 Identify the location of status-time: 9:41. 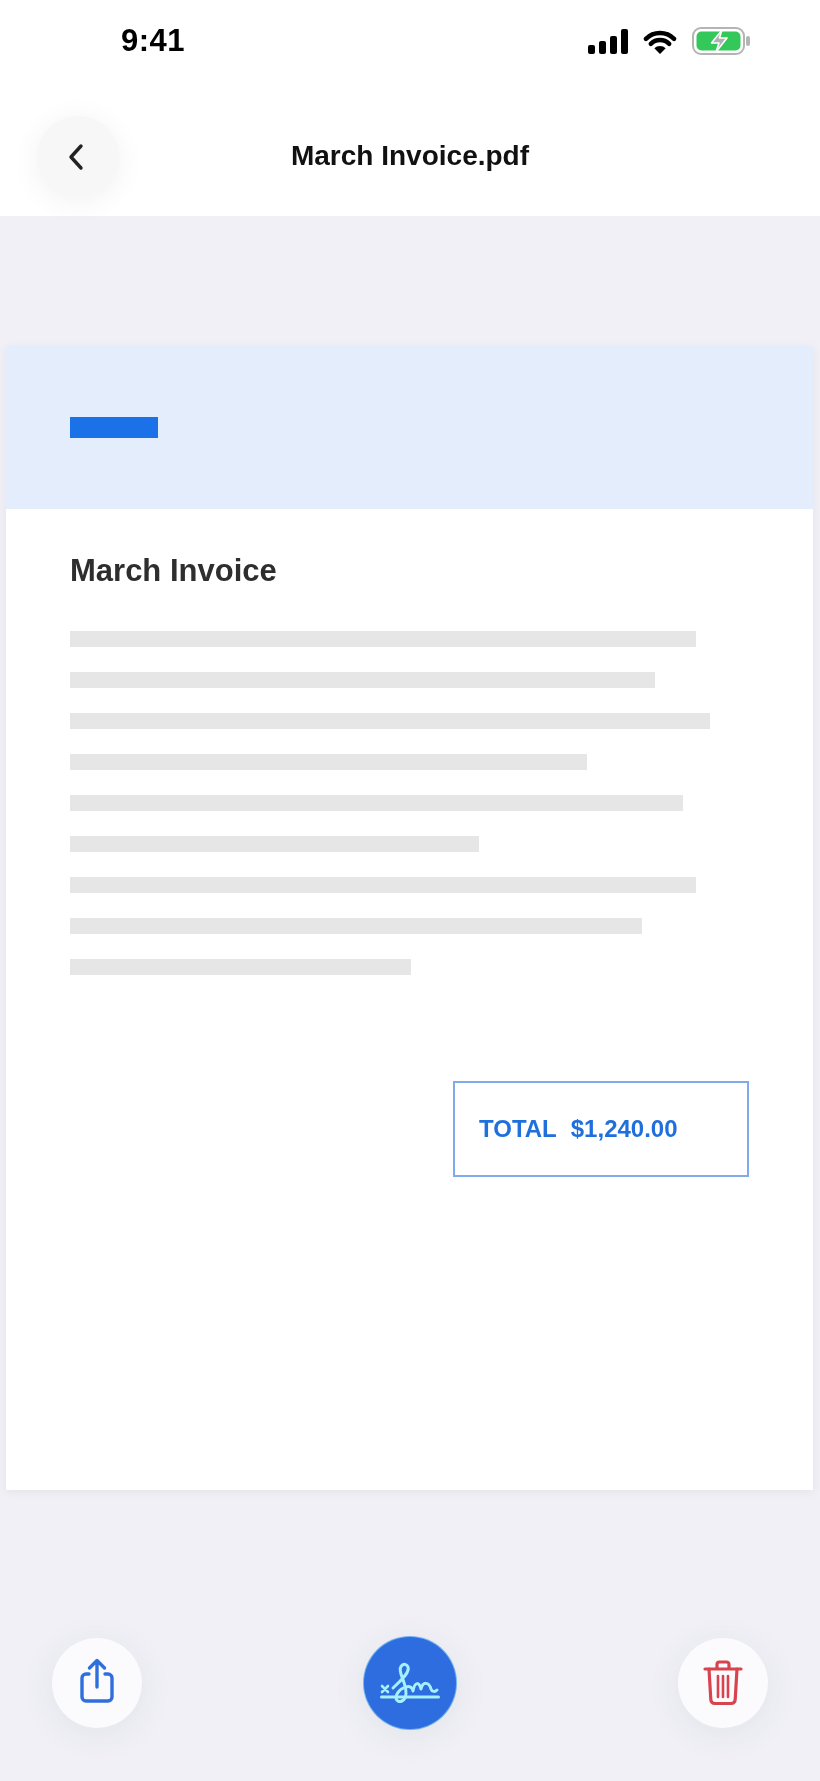
(153, 41).